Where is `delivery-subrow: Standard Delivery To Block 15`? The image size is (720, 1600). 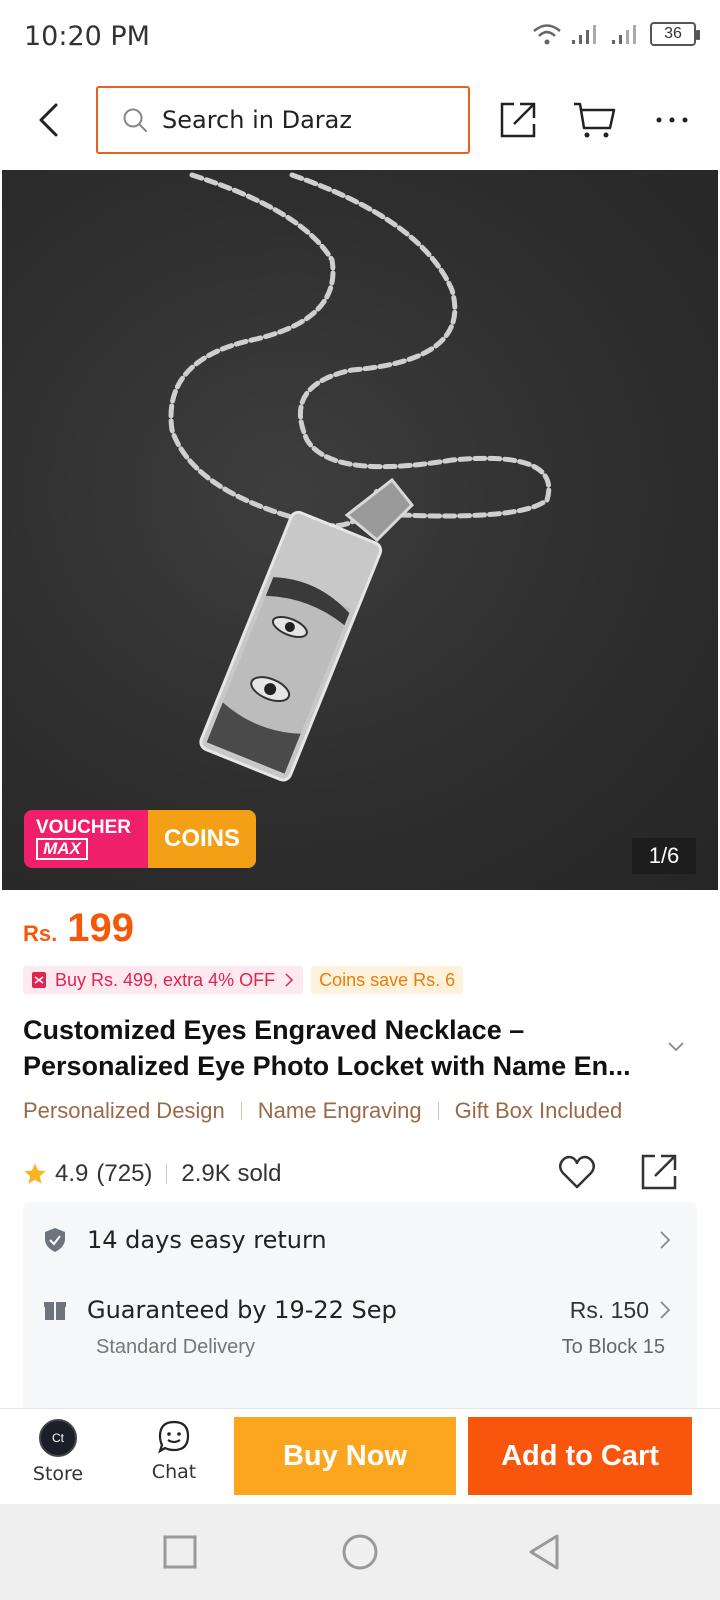 delivery-subrow: Standard Delivery To Block 15 is located at coordinates (360, 1347).